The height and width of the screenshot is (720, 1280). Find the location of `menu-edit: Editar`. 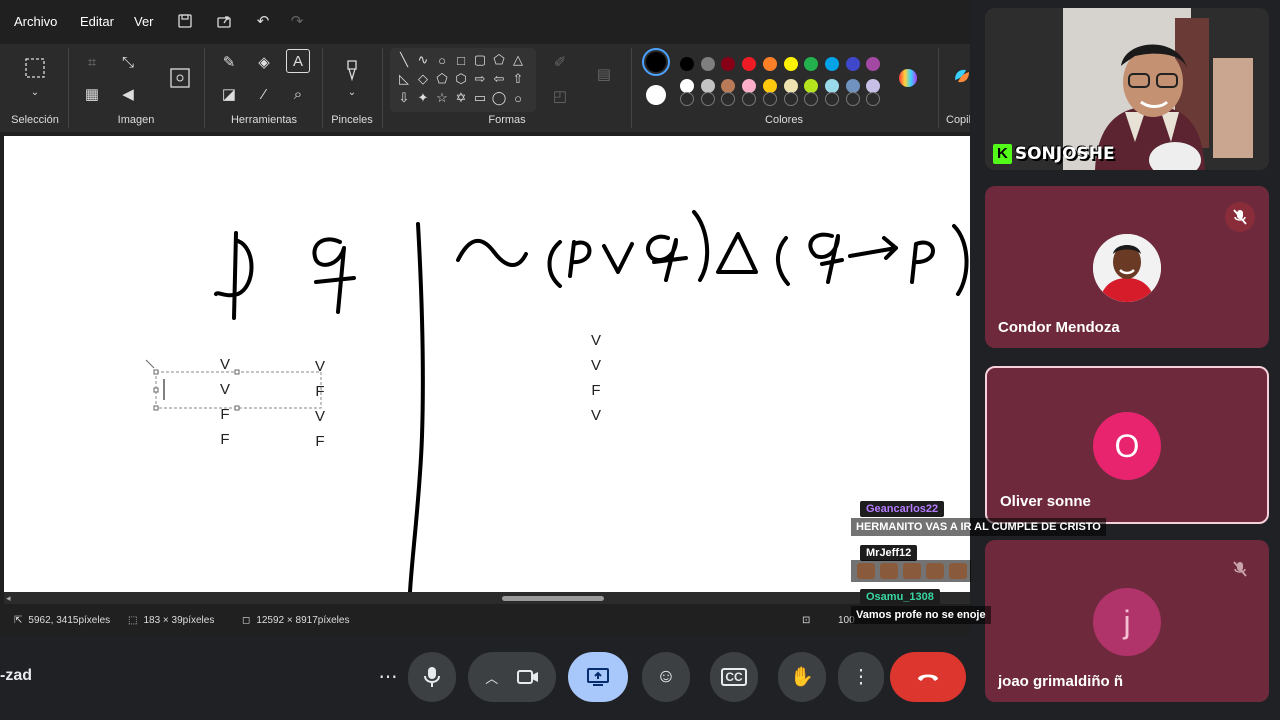

menu-edit: Editar is located at coordinates (97, 21).